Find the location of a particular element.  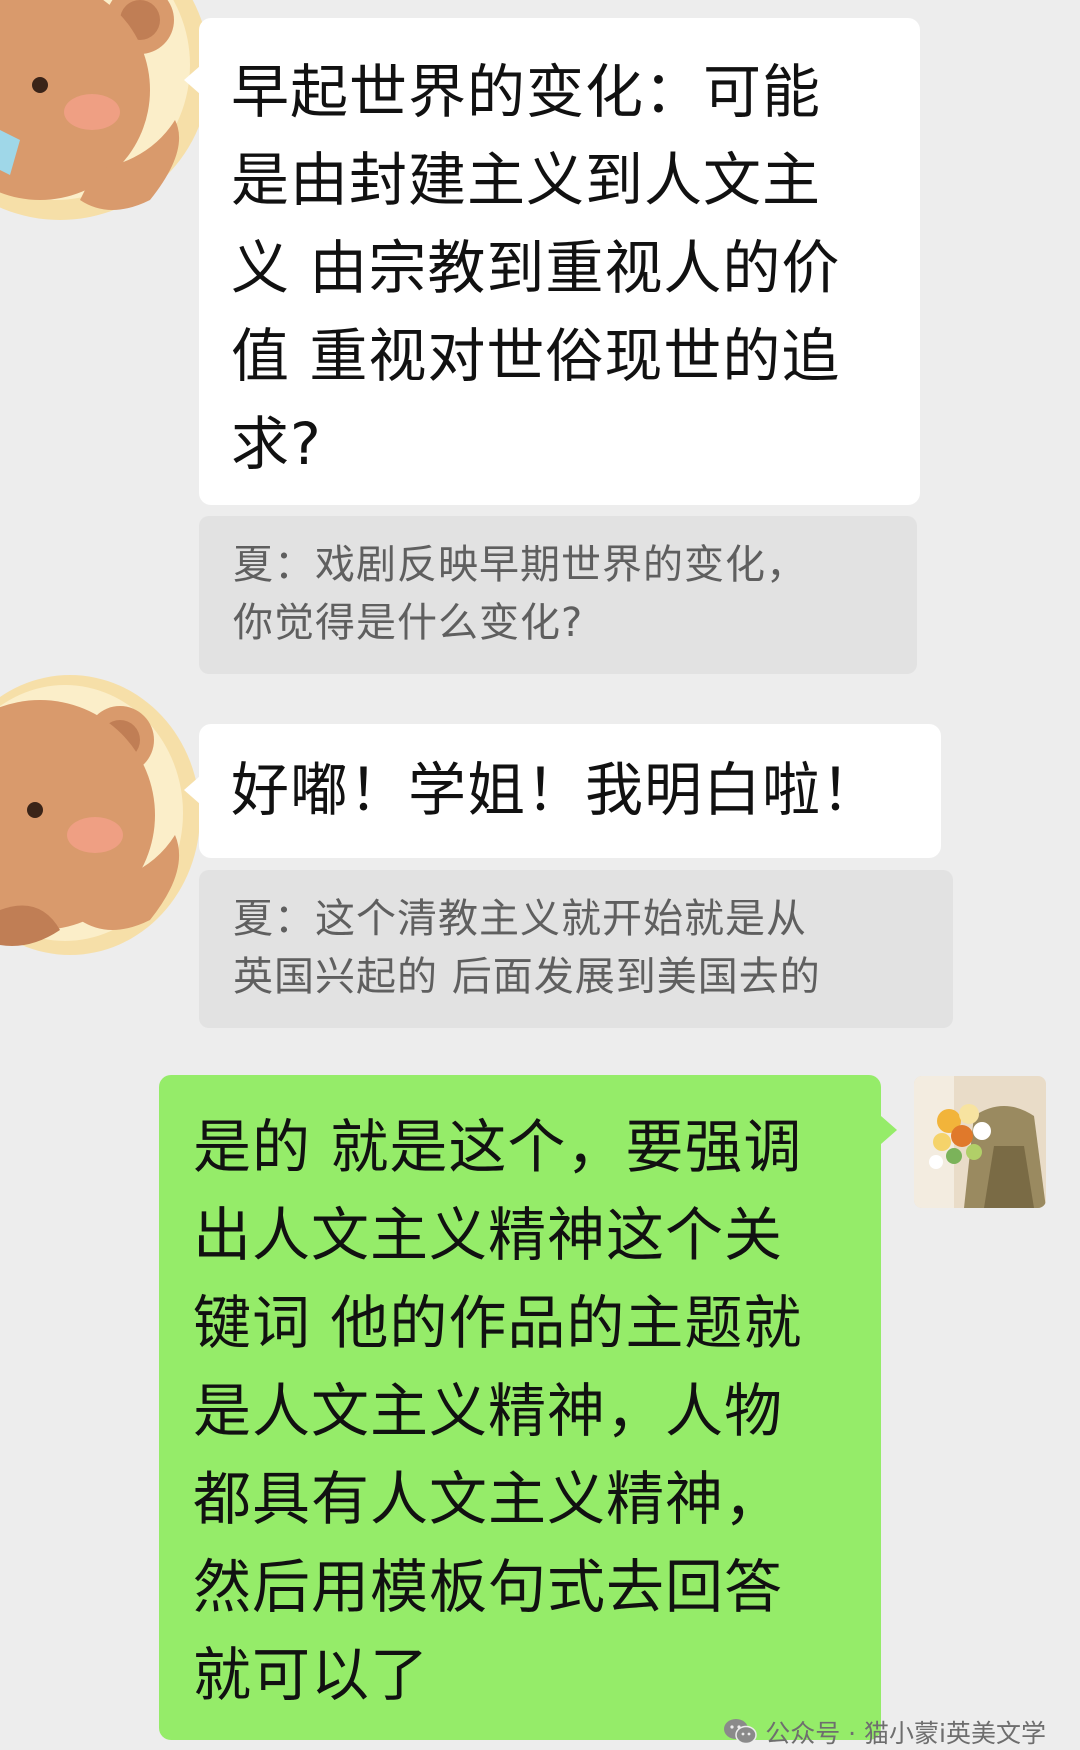

message-bubble-other: 好嘟！学姐！我明白啦！ is located at coordinates (570, 791).